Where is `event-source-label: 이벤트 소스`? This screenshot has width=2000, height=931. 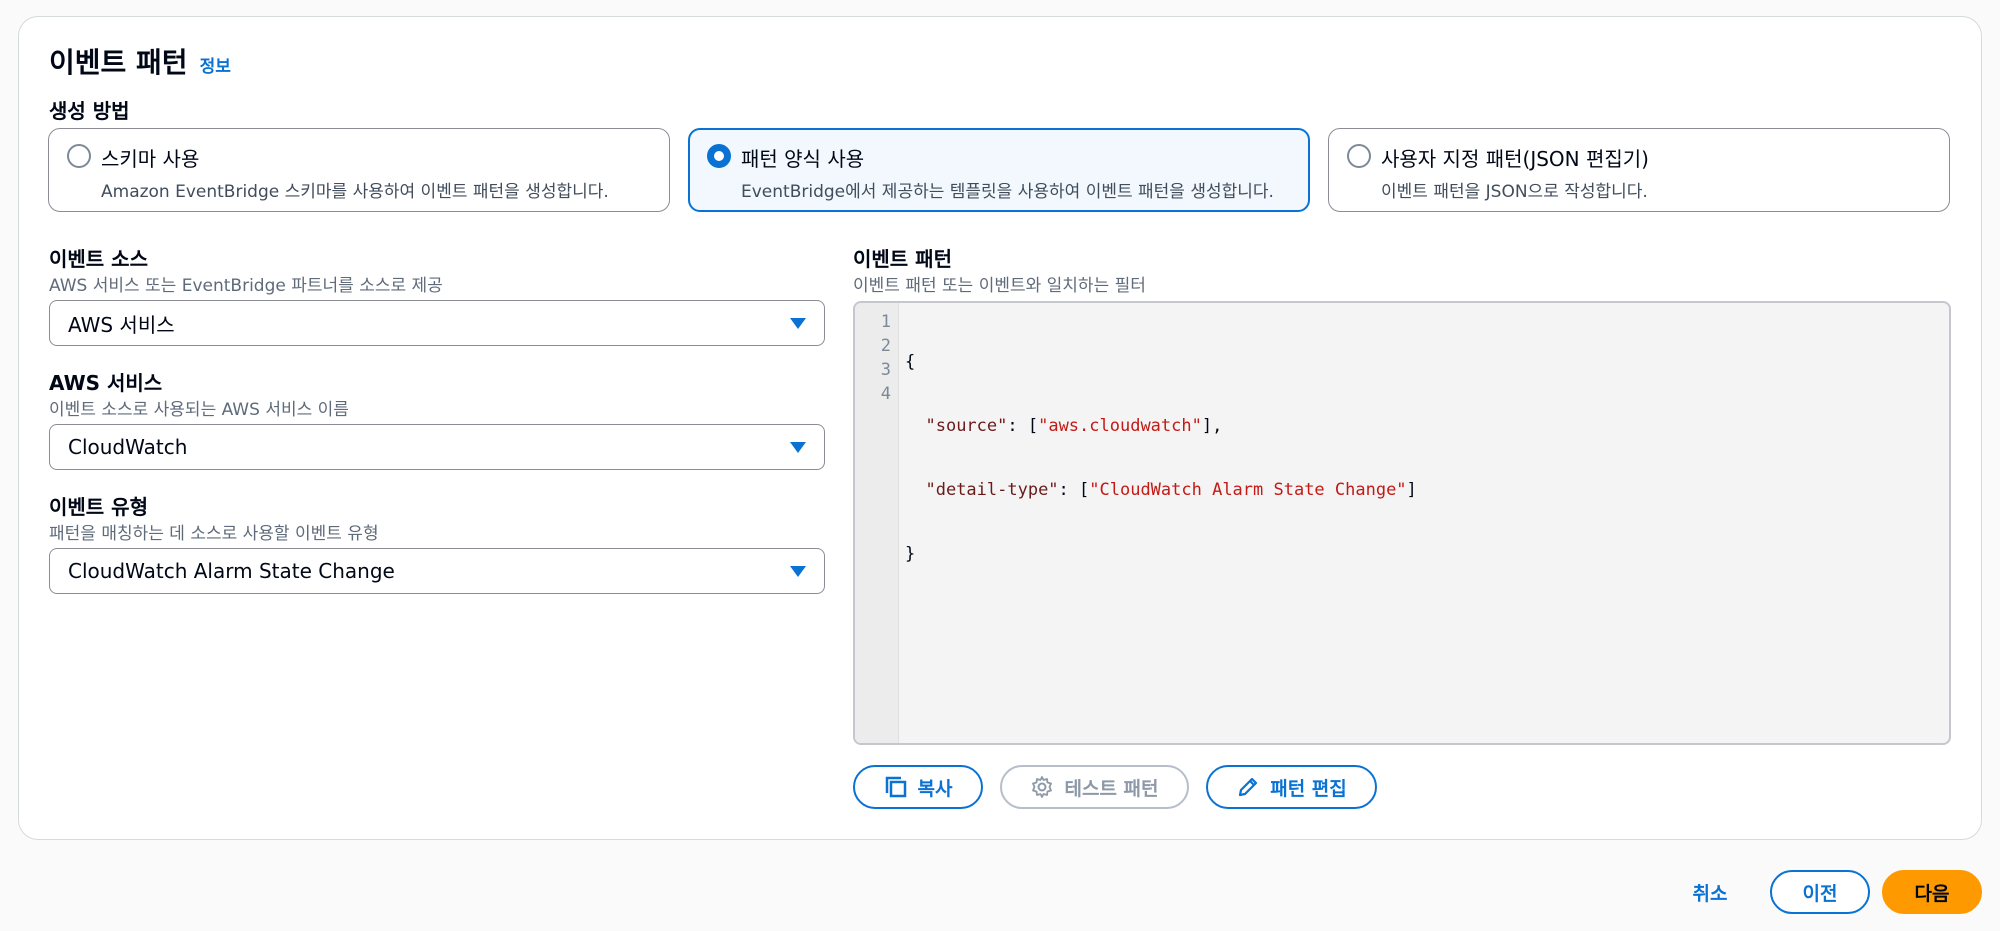 event-source-label: 이벤트 소스 is located at coordinates (98, 259).